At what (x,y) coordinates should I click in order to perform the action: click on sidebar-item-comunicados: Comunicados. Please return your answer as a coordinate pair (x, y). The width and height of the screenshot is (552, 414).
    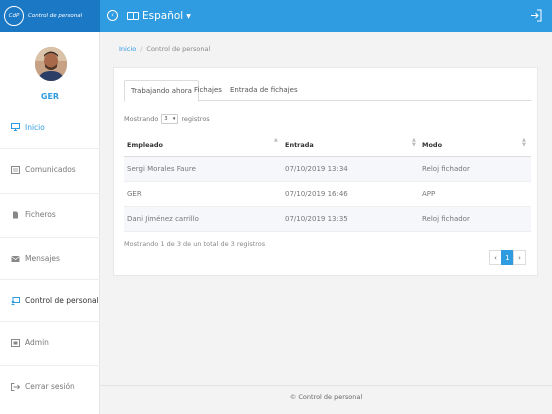
    Looking at the image, I should click on (50, 169).